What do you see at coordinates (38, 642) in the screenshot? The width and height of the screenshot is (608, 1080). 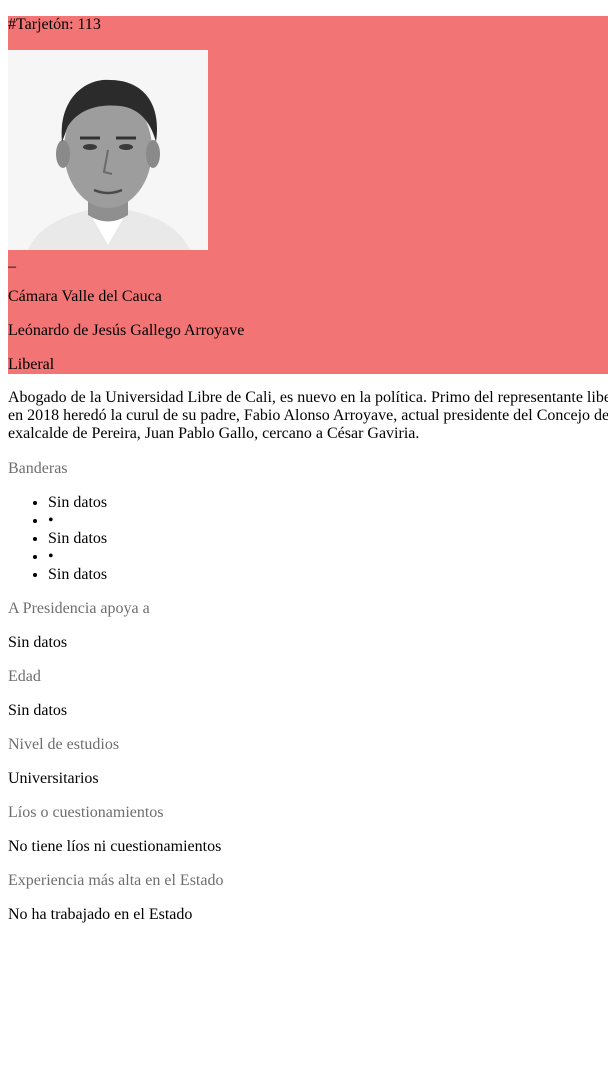 I see `presidencia-value: Sin datos` at bounding box center [38, 642].